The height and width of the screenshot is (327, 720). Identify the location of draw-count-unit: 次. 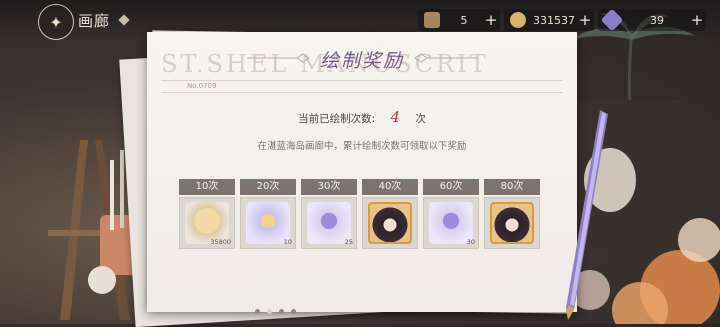
(420, 119).